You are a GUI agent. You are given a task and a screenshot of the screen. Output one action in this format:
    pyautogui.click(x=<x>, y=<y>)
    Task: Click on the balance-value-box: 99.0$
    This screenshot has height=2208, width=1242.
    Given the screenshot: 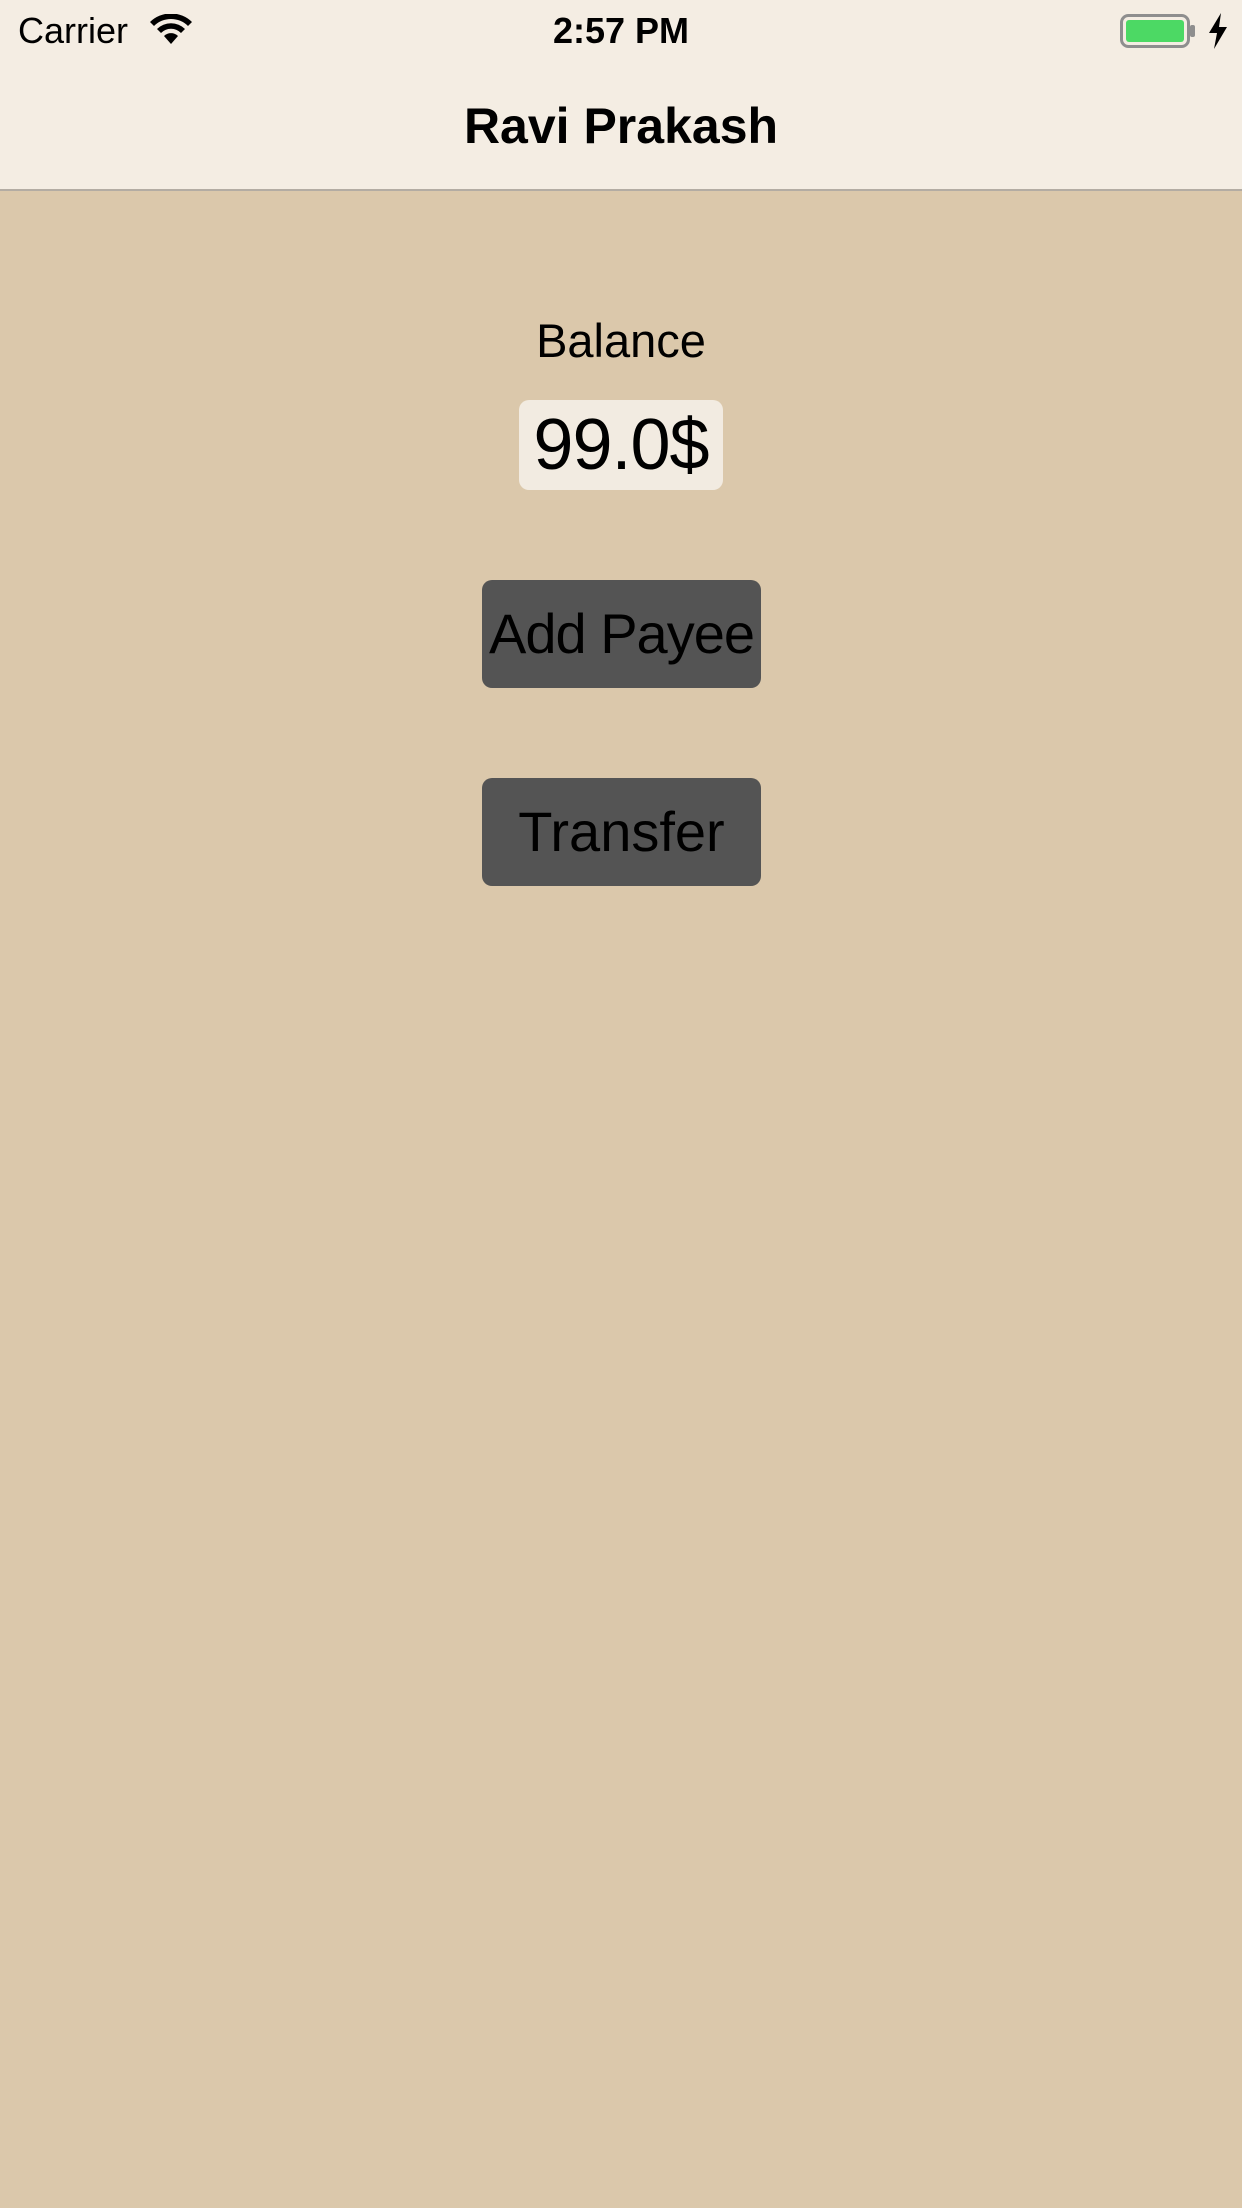 What is the action you would take?
    pyautogui.click(x=621, y=445)
    